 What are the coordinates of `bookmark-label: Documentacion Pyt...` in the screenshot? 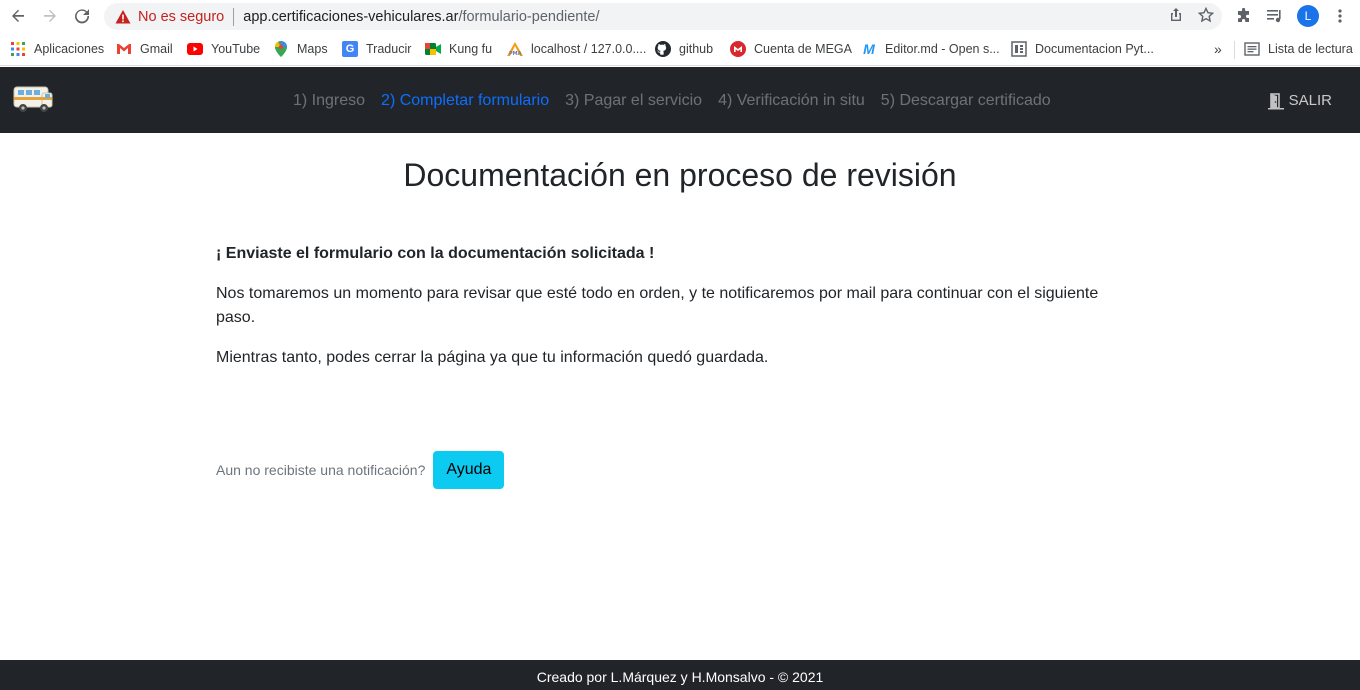 It's located at (1094, 49).